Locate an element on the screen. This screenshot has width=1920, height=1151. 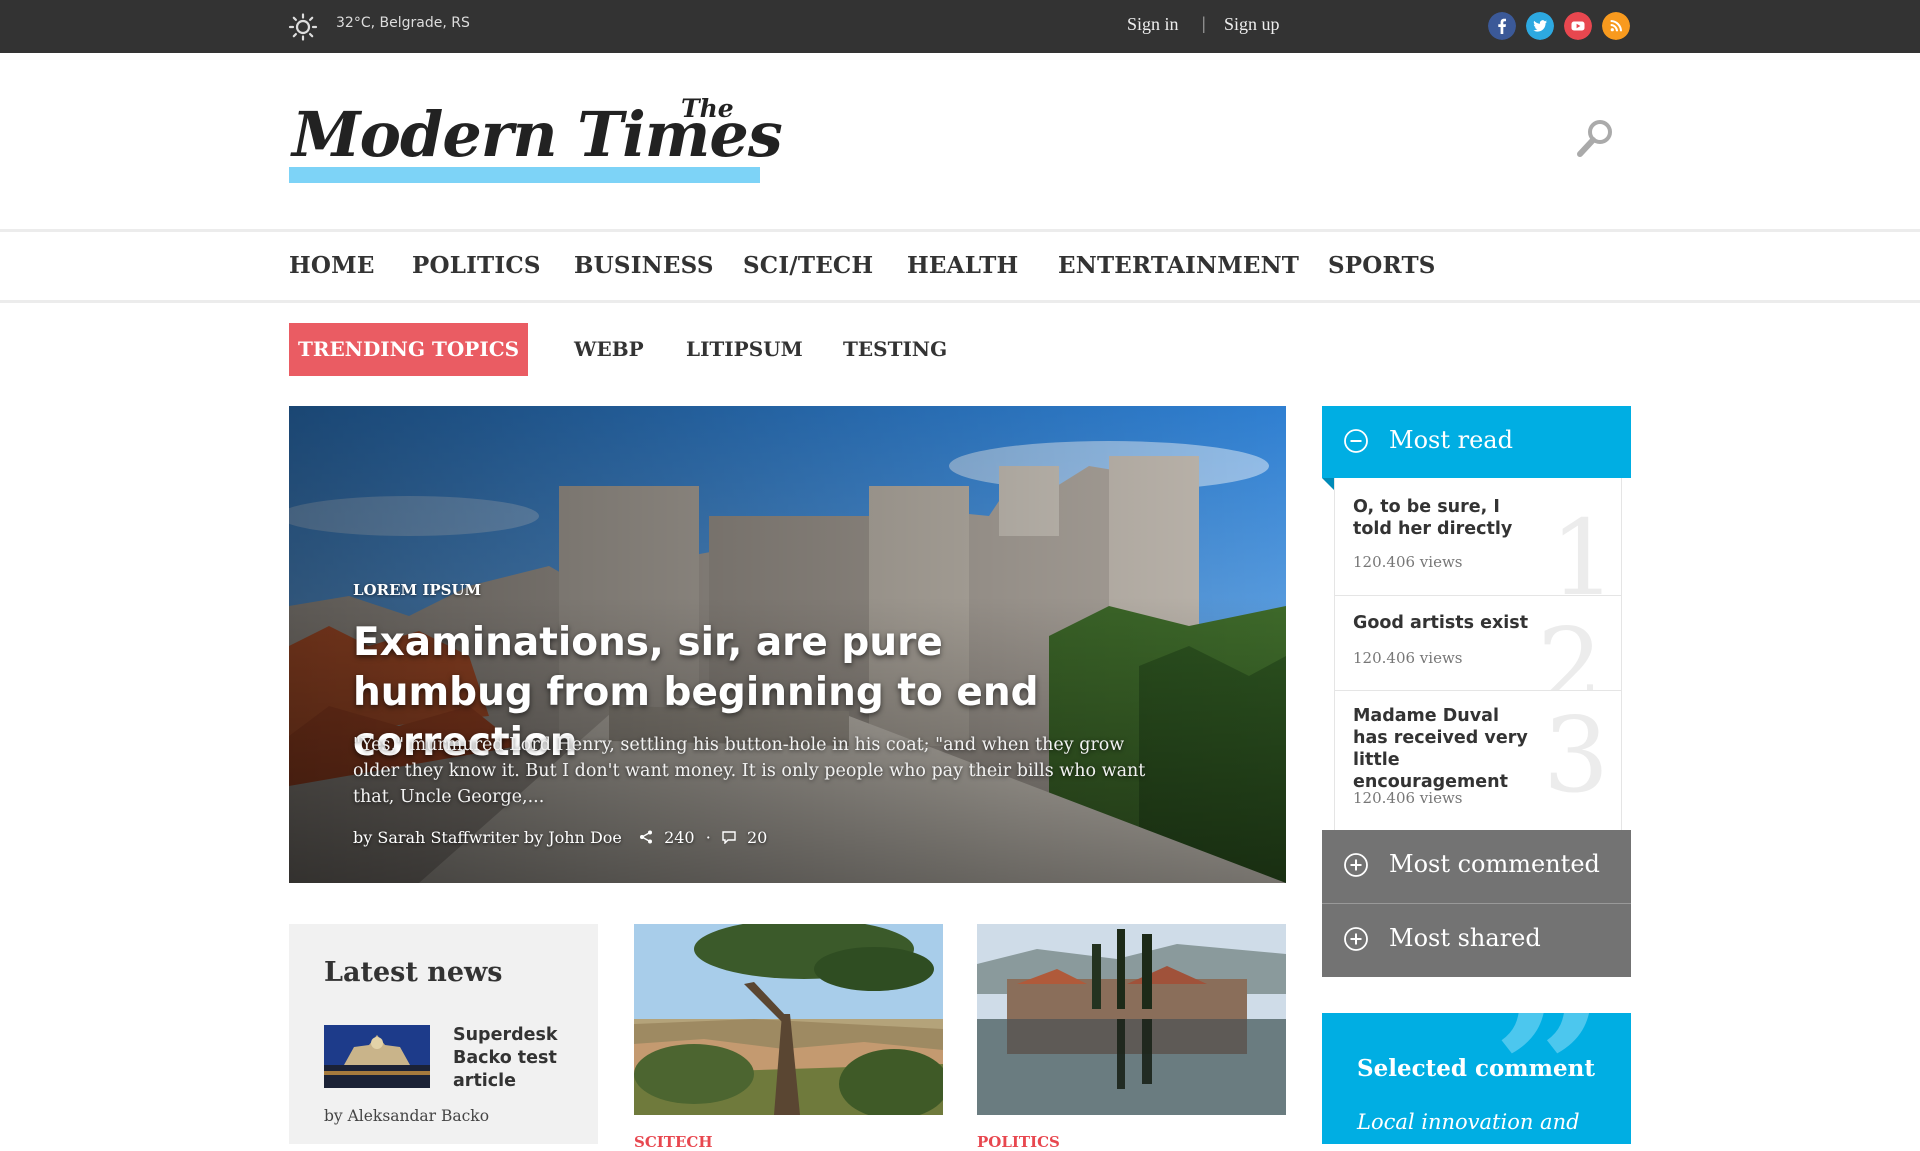
site-logo: Modern Times is located at coordinates (537, 134).